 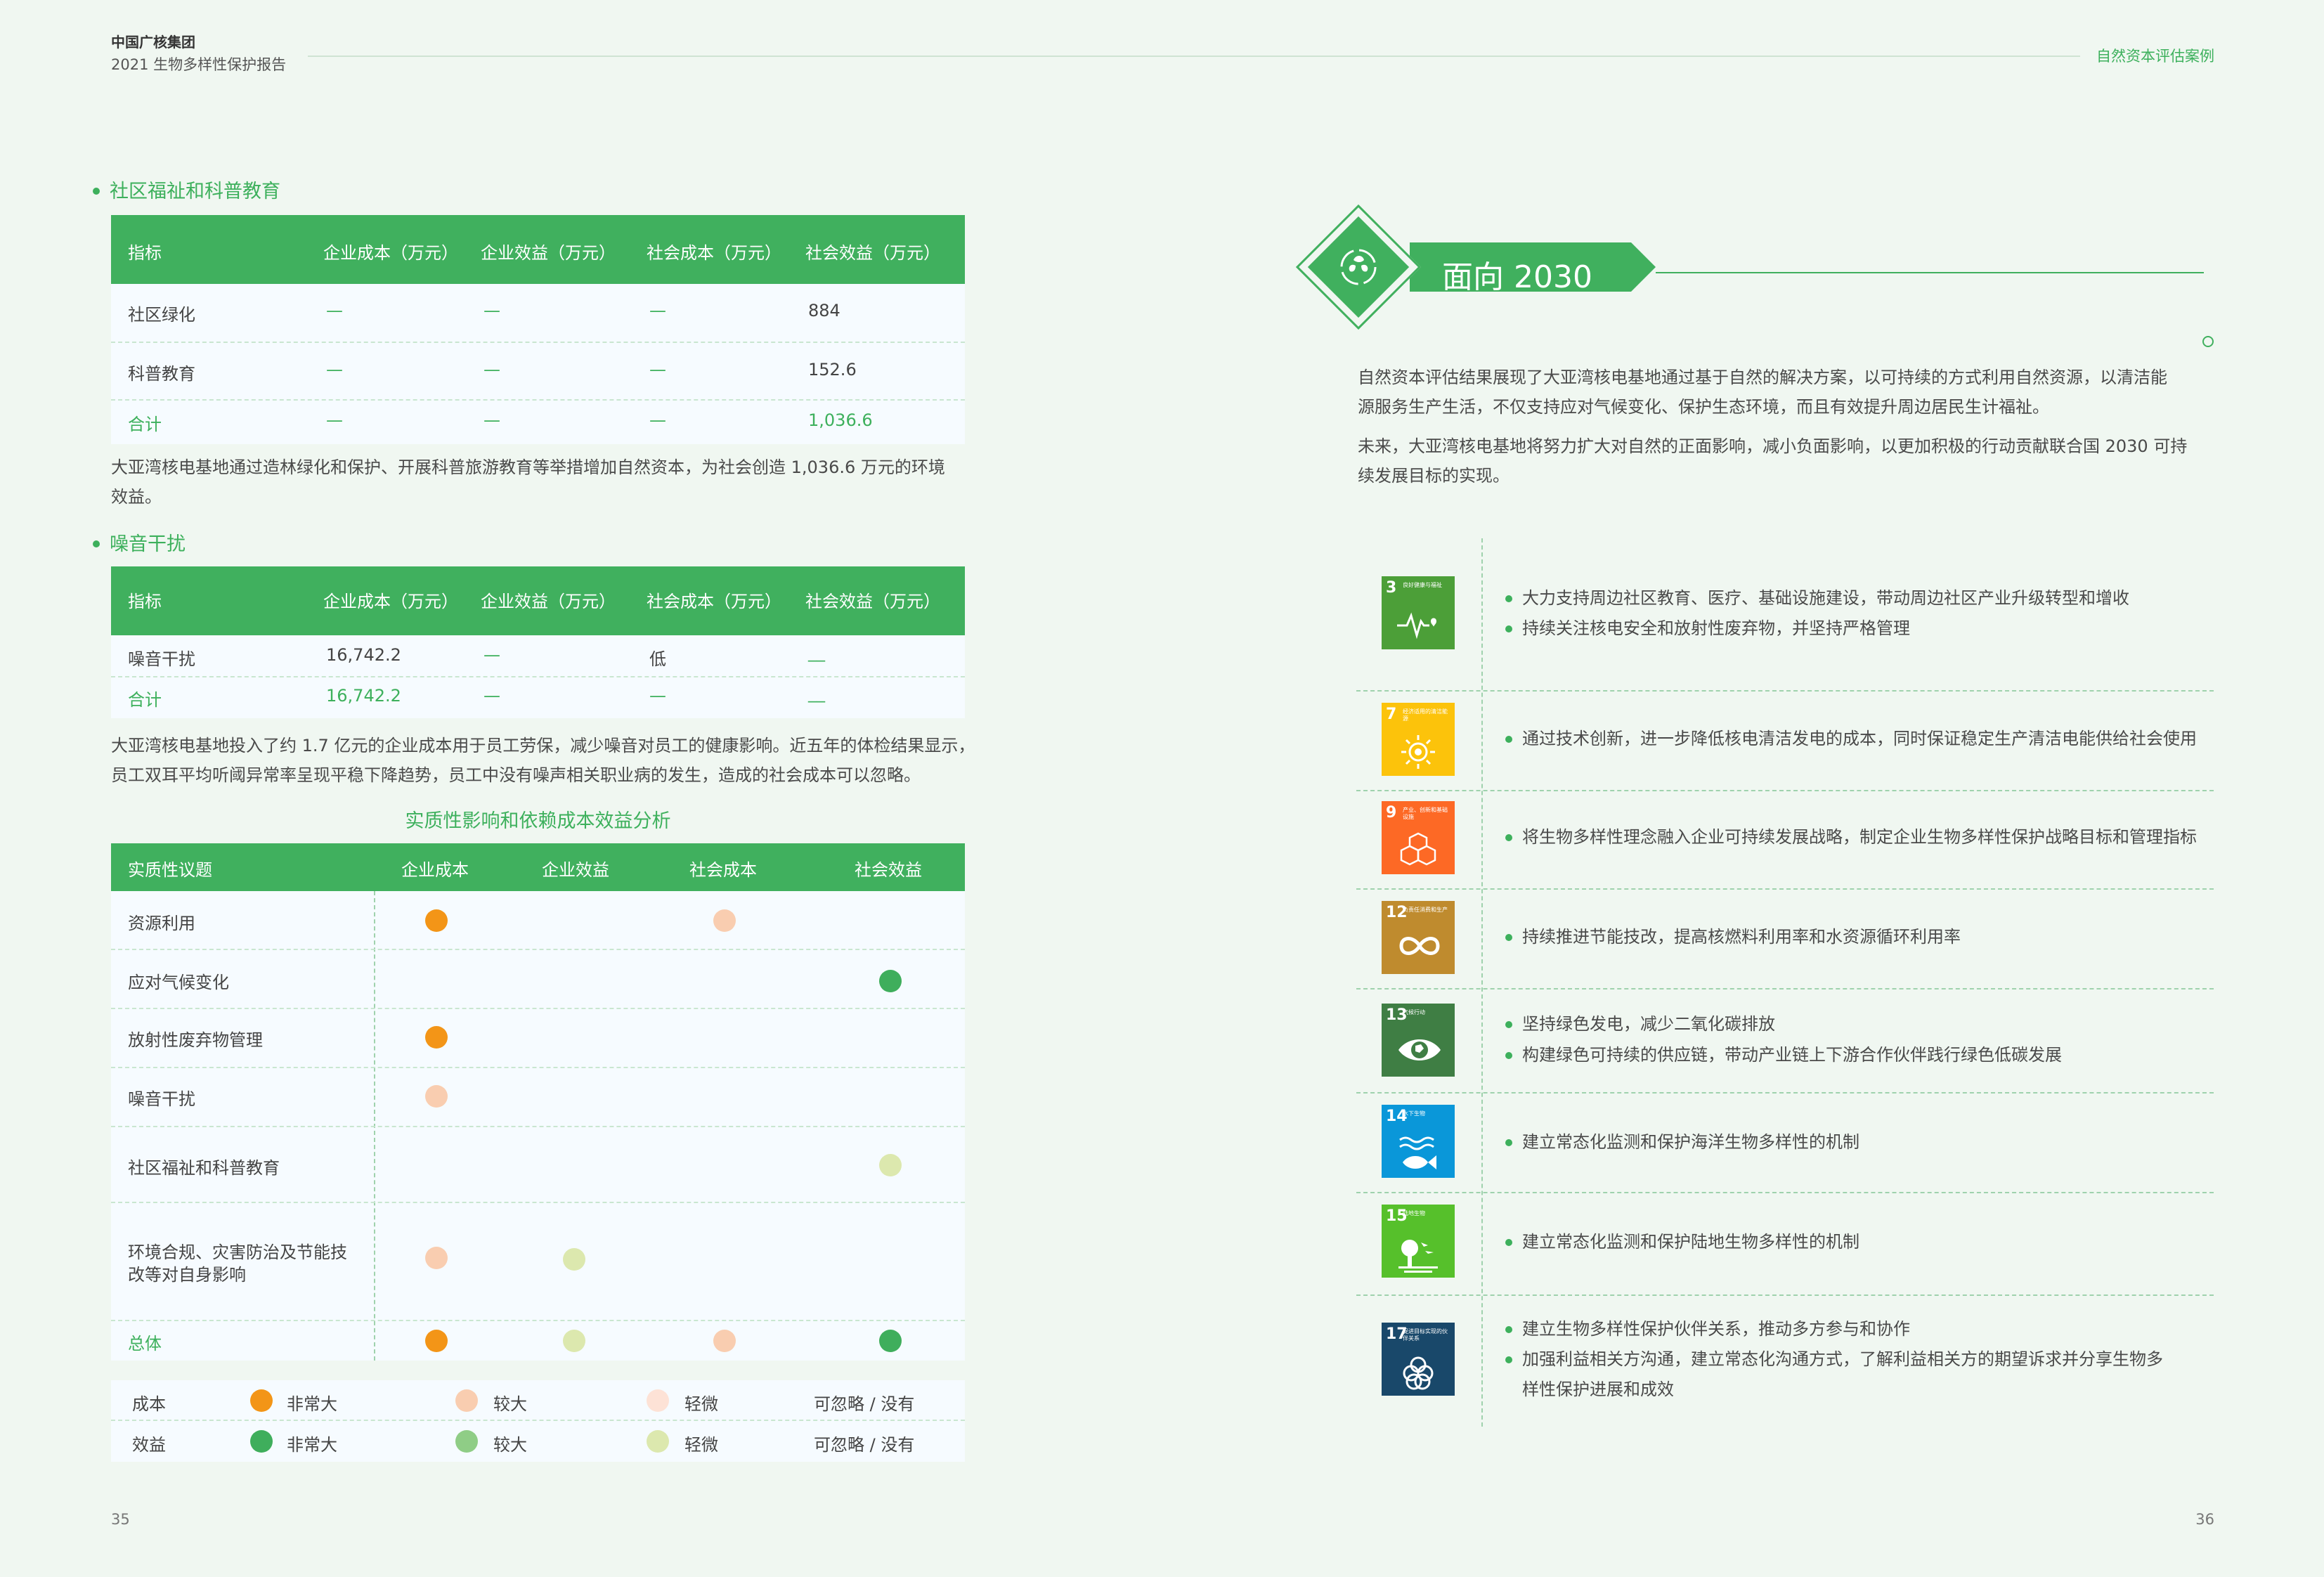 What do you see at coordinates (178, 983) in the screenshot?
I see `row-label: 应对气候变化` at bounding box center [178, 983].